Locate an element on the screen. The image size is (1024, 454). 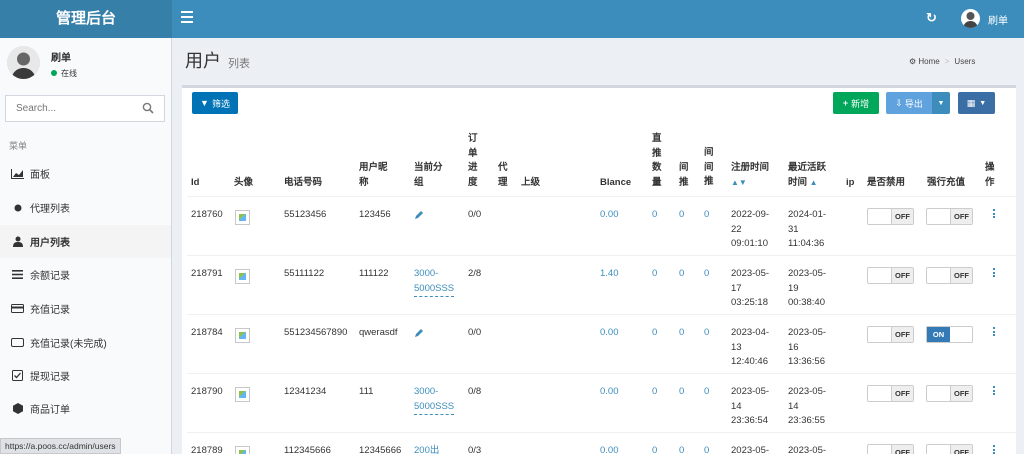
user-avatar is located at coordinates (970, 18).